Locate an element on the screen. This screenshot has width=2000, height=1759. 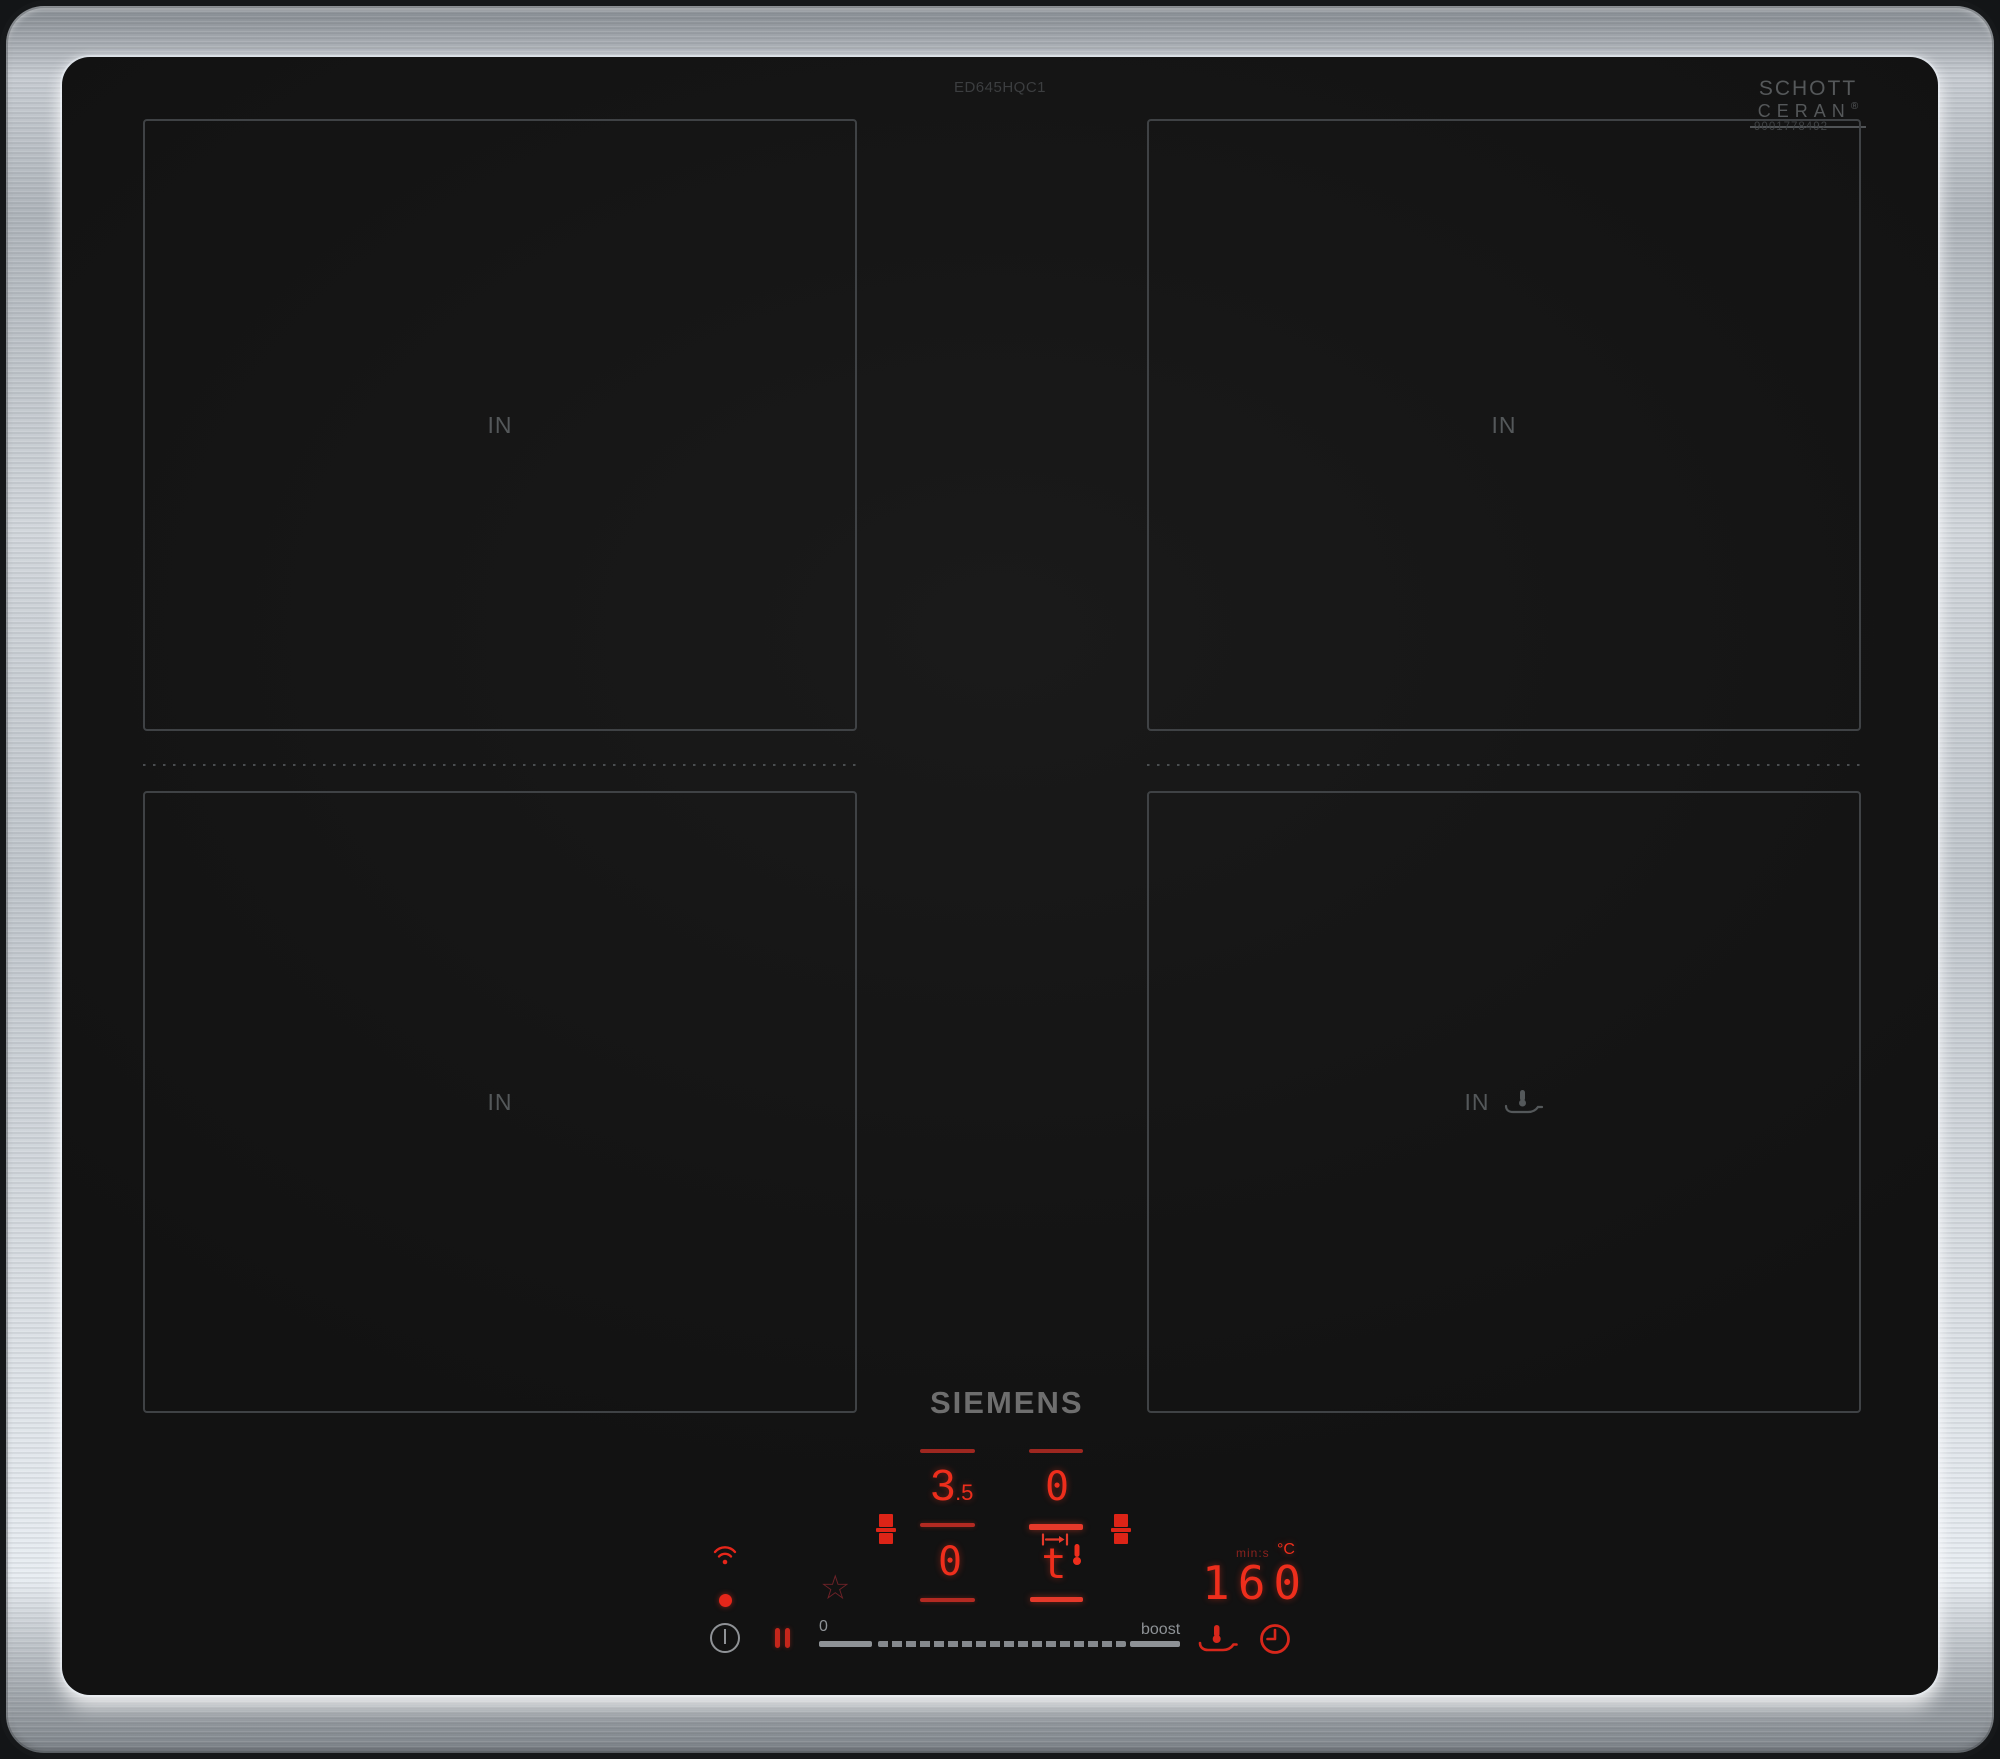
cooking-zone-front-left: IN is located at coordinates (500, 1102).